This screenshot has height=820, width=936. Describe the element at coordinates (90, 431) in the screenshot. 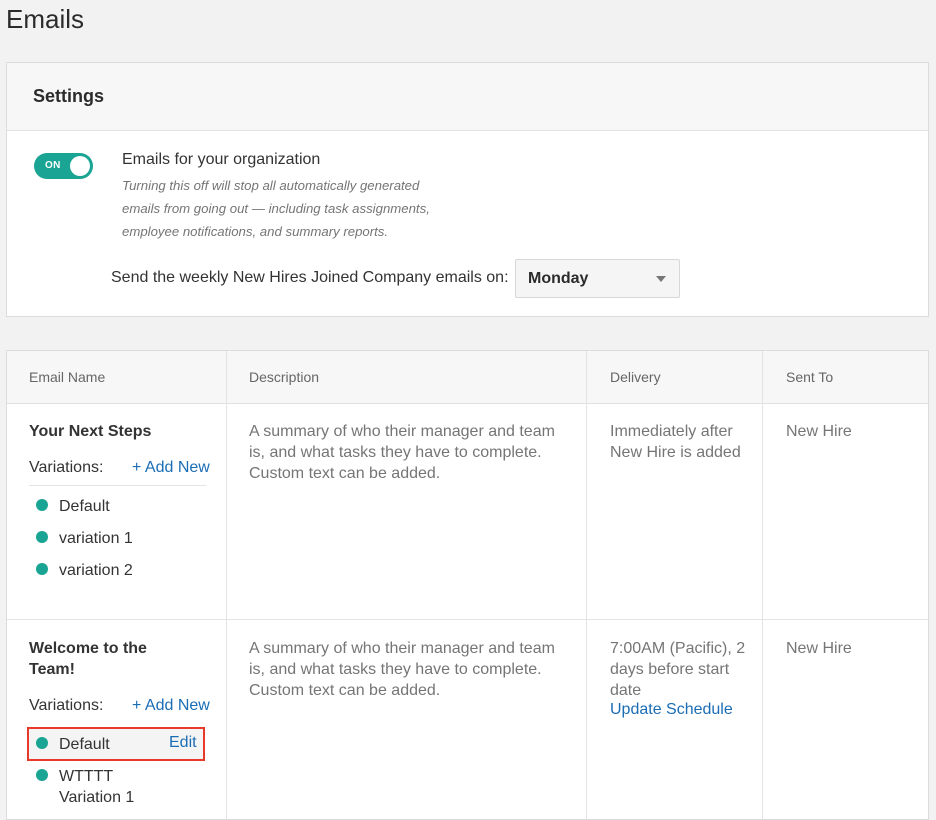

I see `email-name: Your Next Steps` at that location.